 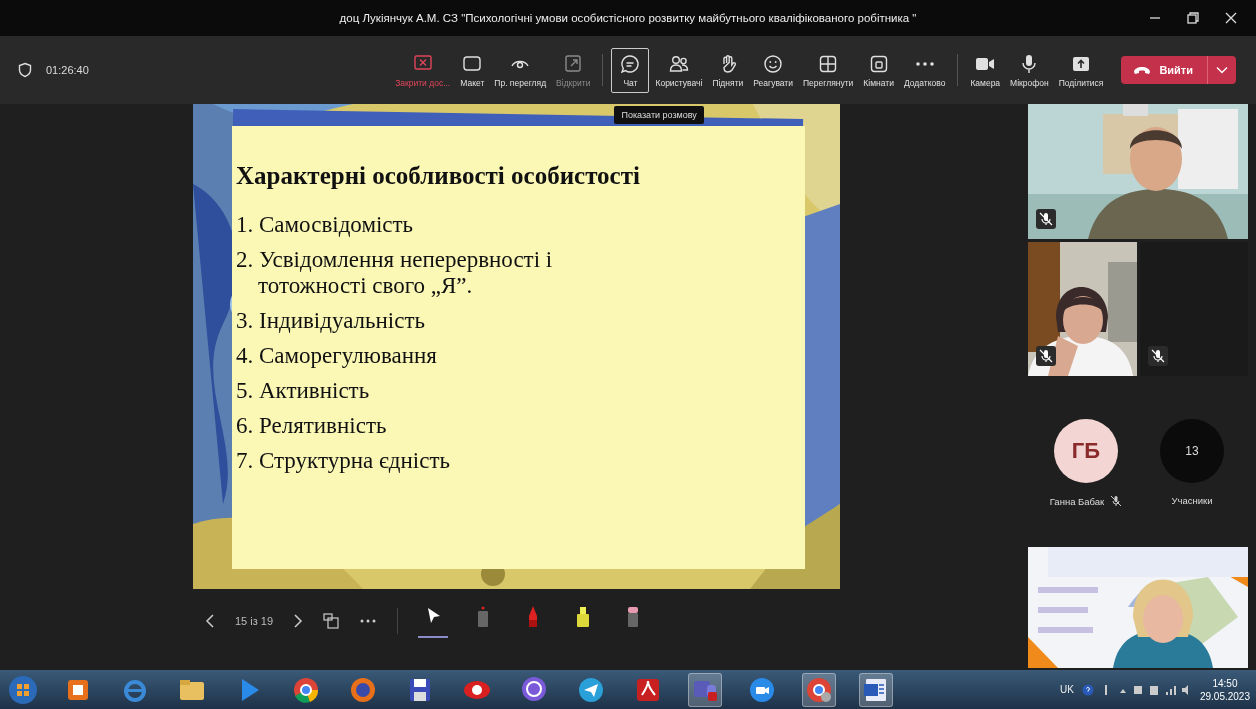 I want to click on slide-counter: 15 із 19, so click(x=254, y=620).